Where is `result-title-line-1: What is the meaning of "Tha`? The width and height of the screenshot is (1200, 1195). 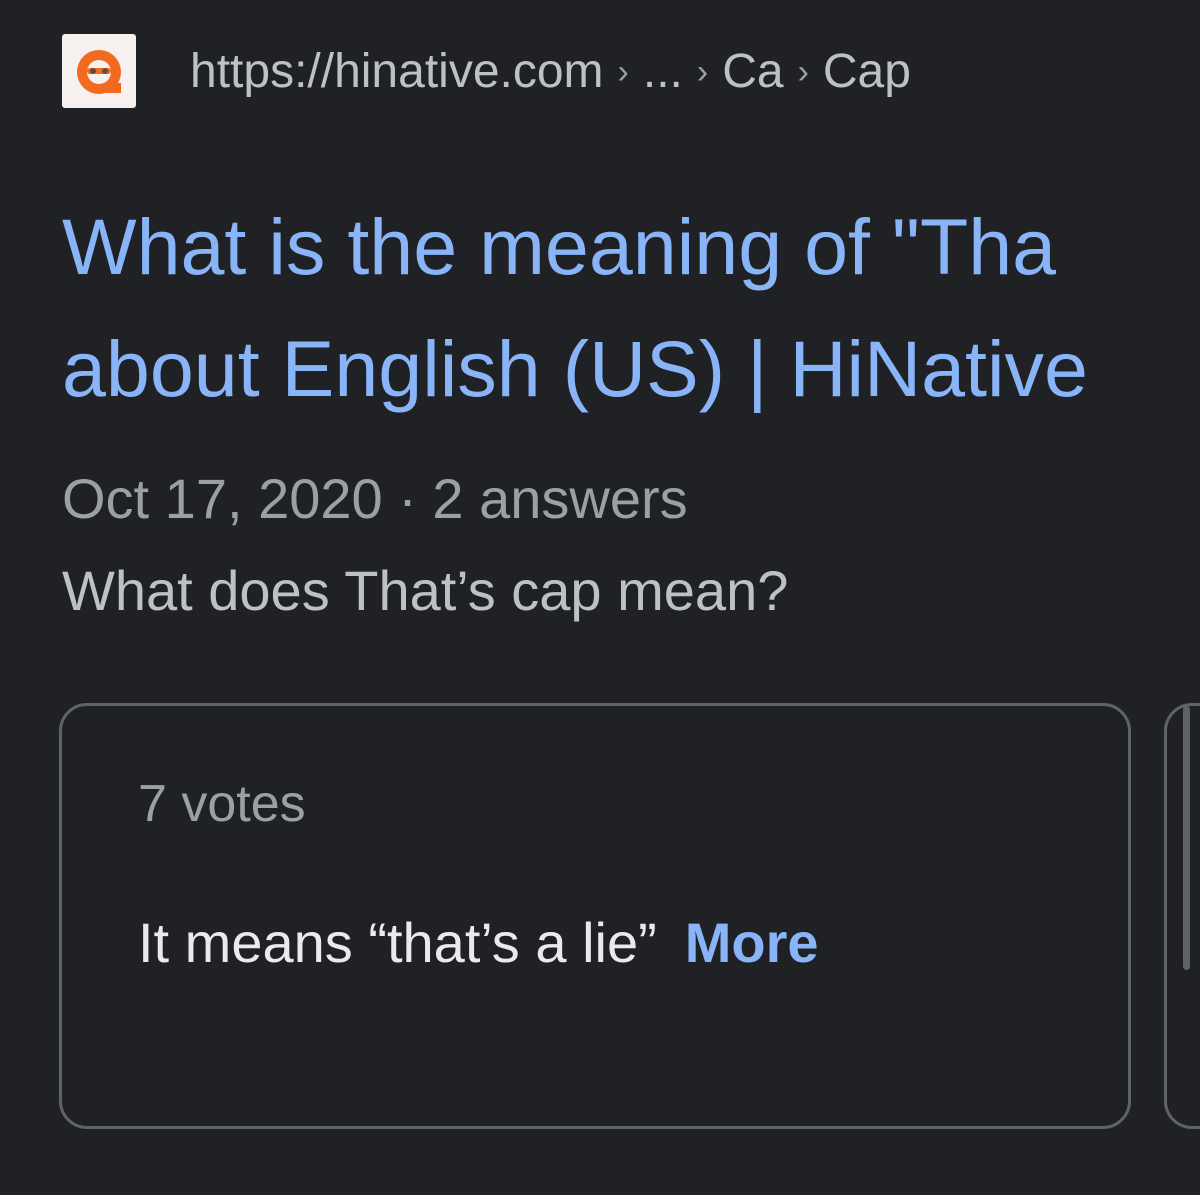 result-title-line-1: What is the meaning of "Tha is located at coordinates (559, 246).